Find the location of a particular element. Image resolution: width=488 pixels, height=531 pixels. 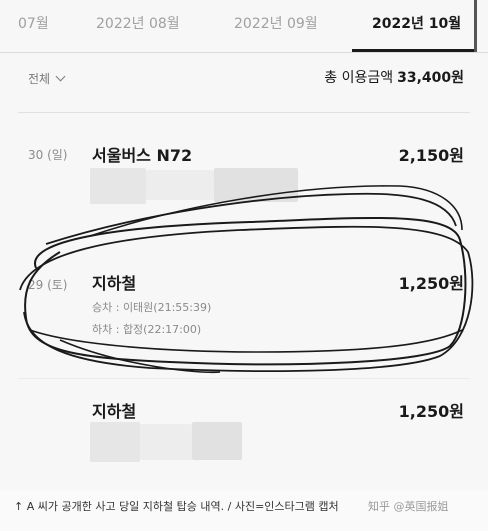

tab-october: 2022년 10월 is located at coordinates (416, 23).